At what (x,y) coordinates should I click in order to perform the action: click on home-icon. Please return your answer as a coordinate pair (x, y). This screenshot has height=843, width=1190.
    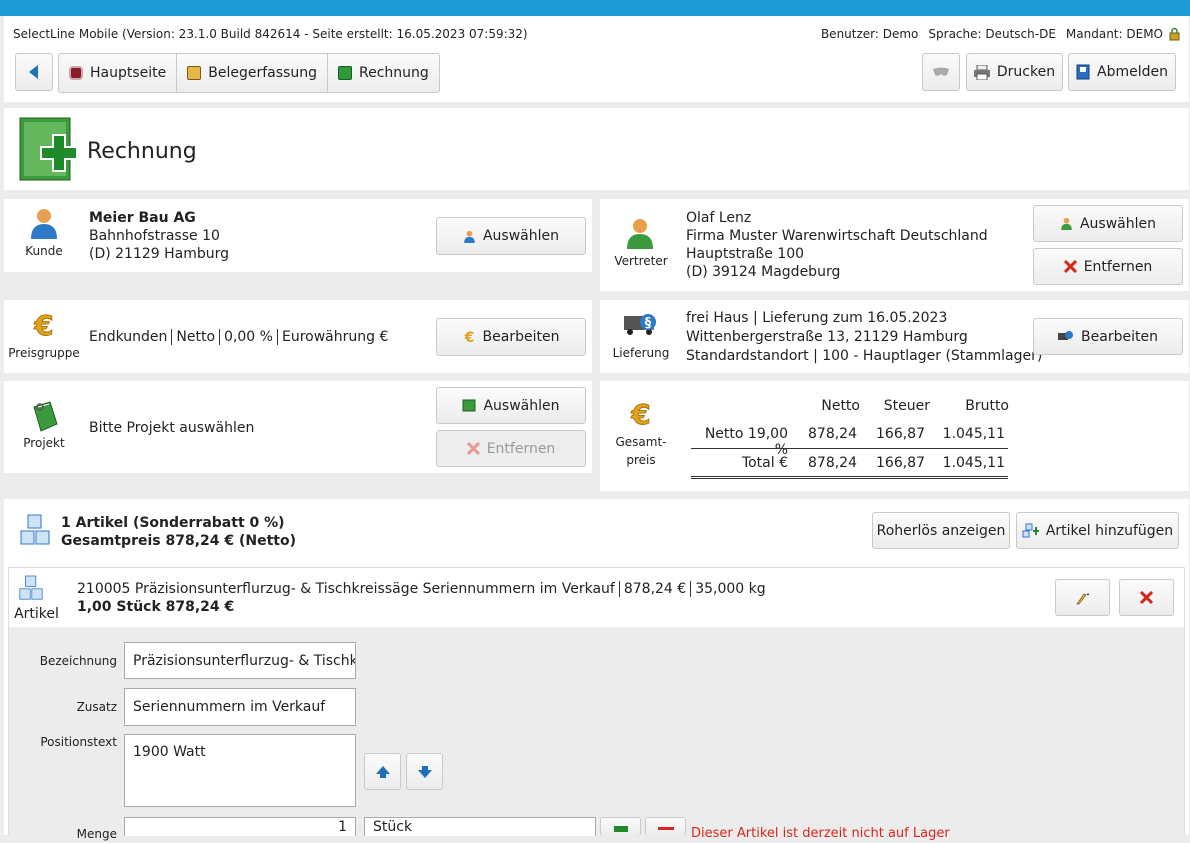
    Looking at the image, I should click on (76, 73).